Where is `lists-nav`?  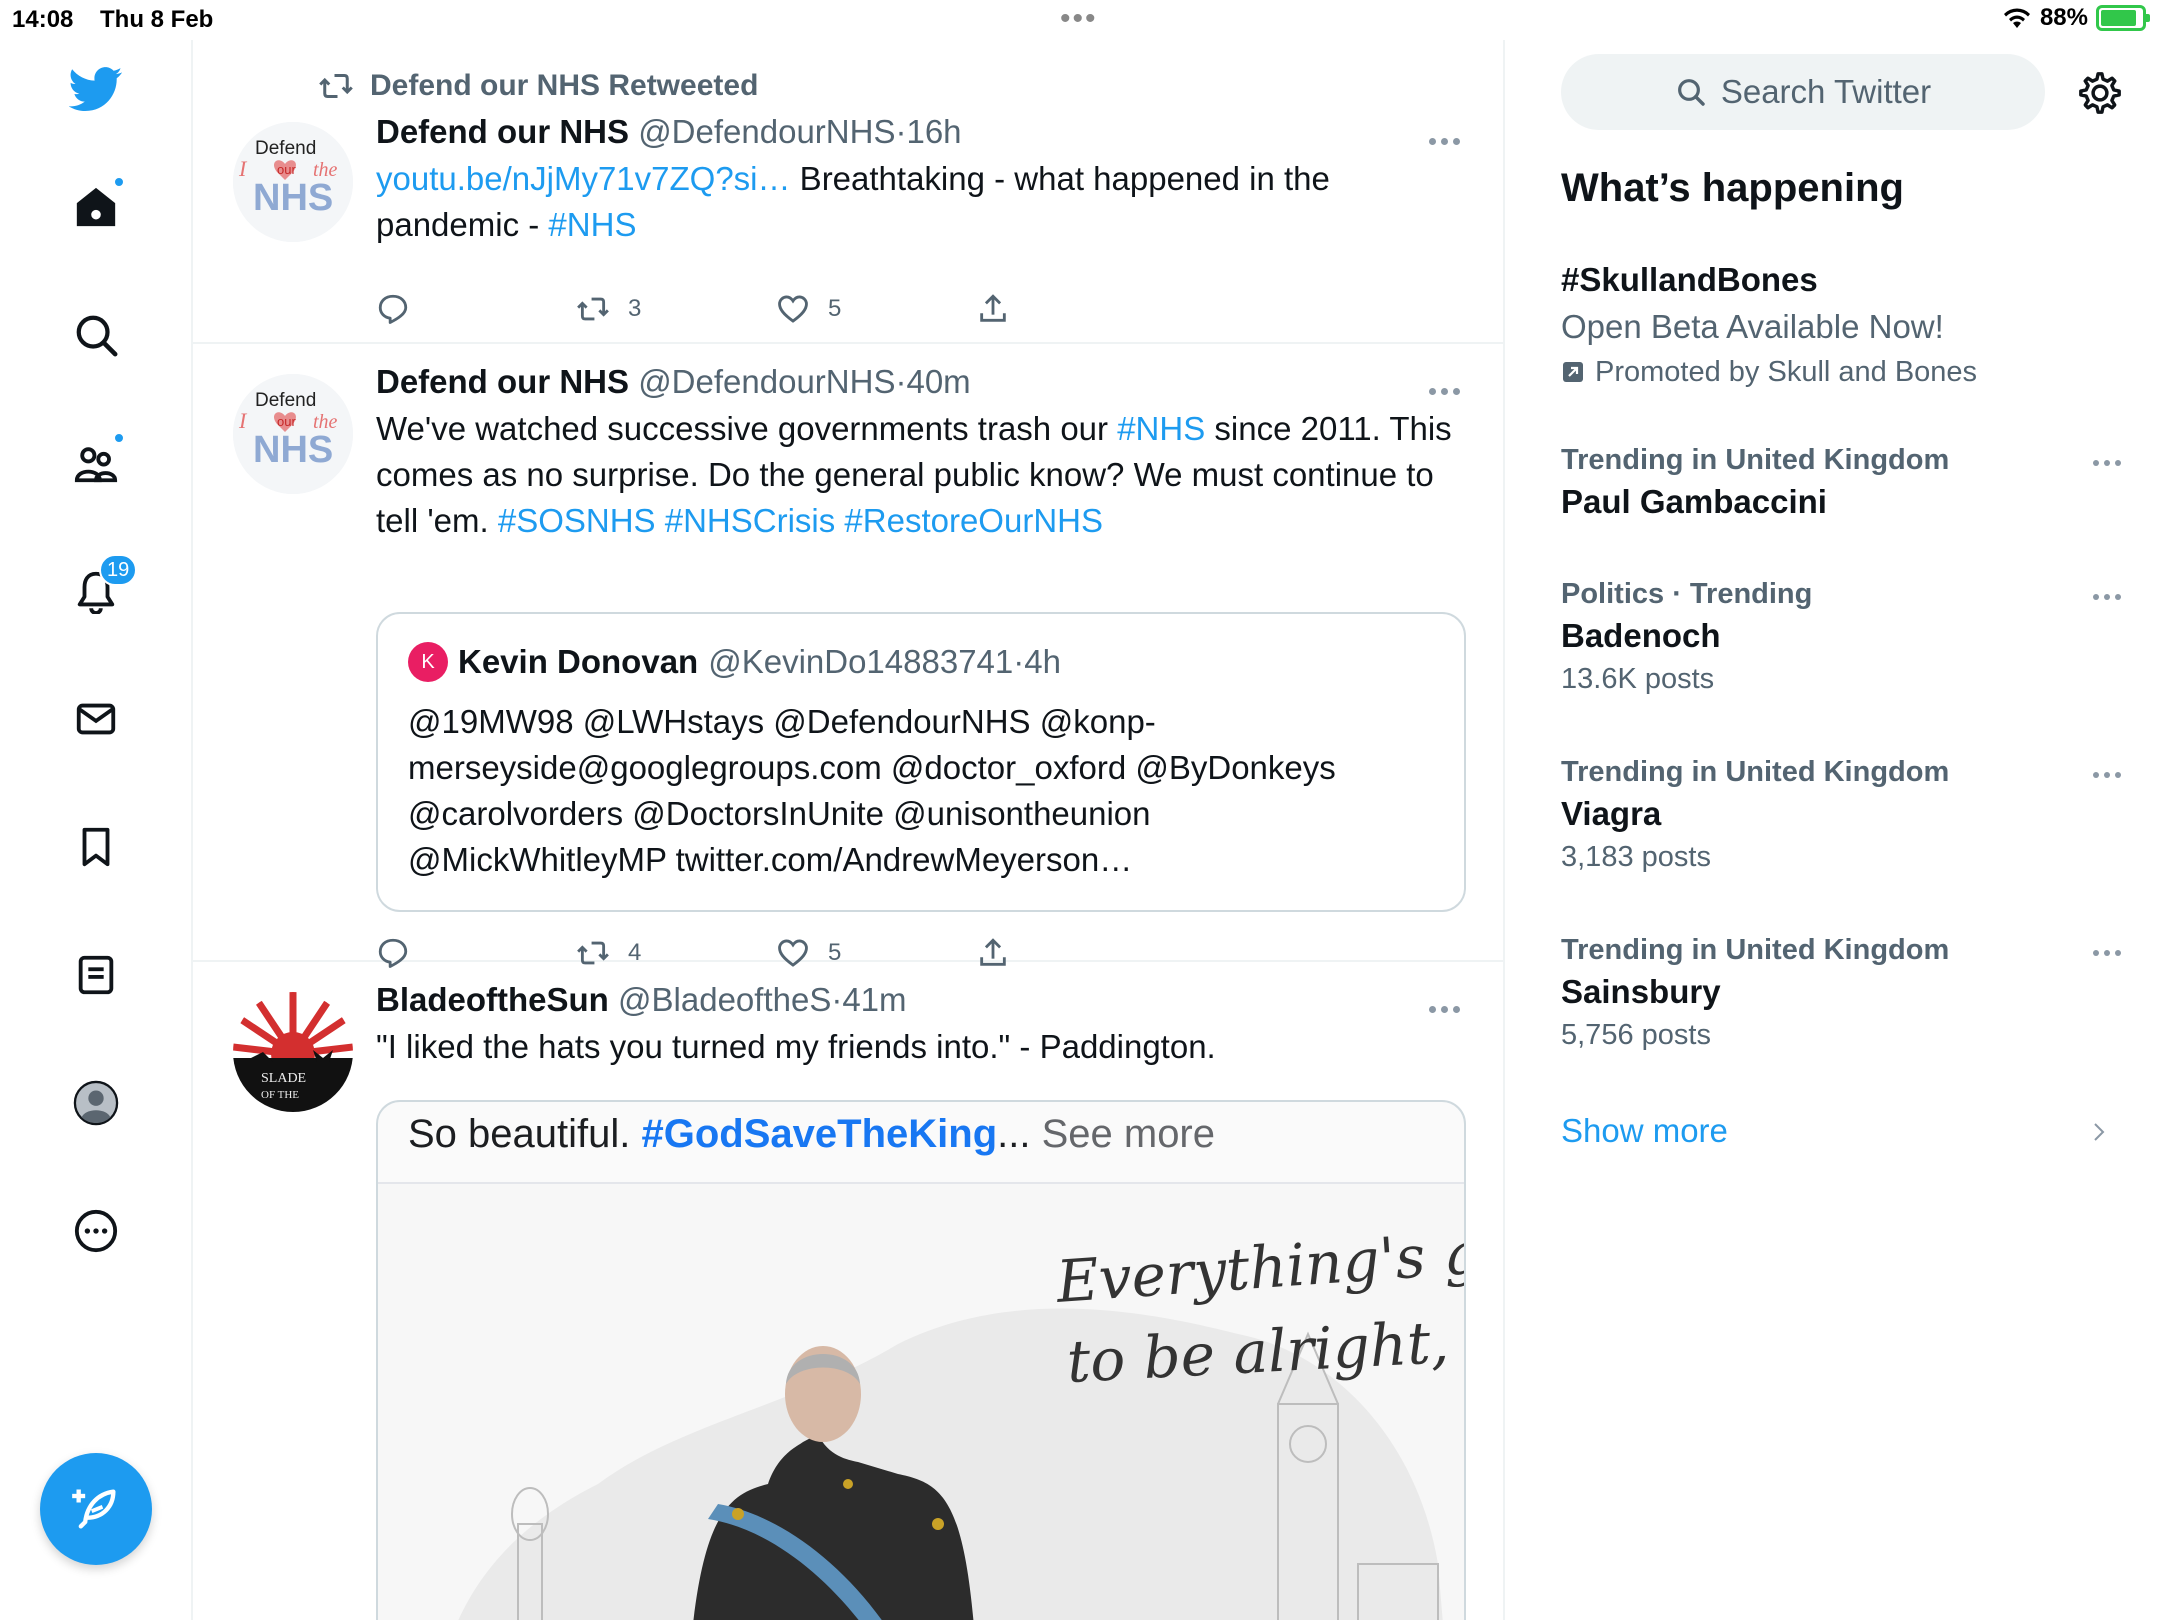 lists-nav is located at coordinates (96, 975).